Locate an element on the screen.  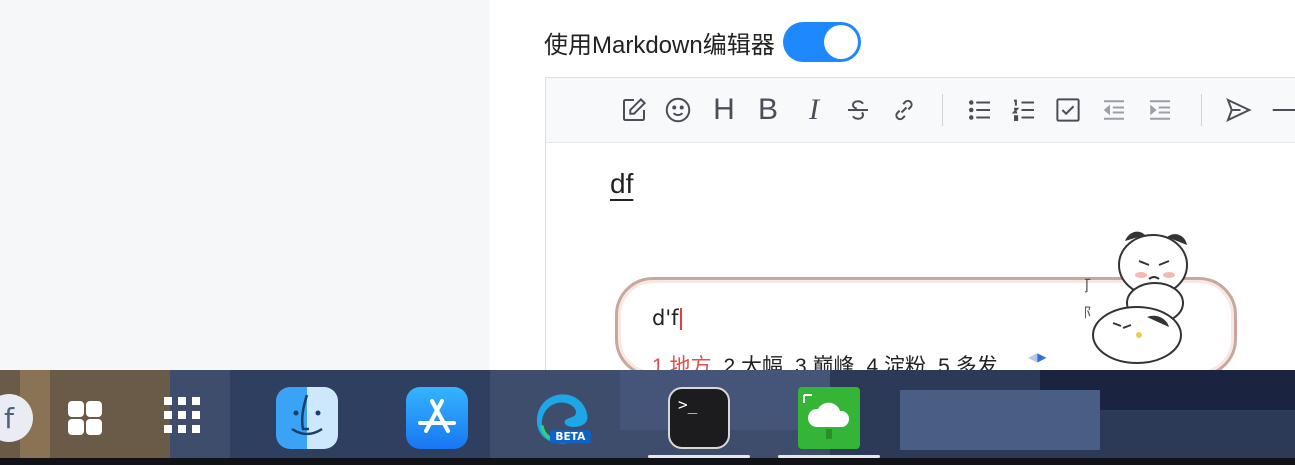
sticker-text: 打 is located at coordinates (1088, 285).